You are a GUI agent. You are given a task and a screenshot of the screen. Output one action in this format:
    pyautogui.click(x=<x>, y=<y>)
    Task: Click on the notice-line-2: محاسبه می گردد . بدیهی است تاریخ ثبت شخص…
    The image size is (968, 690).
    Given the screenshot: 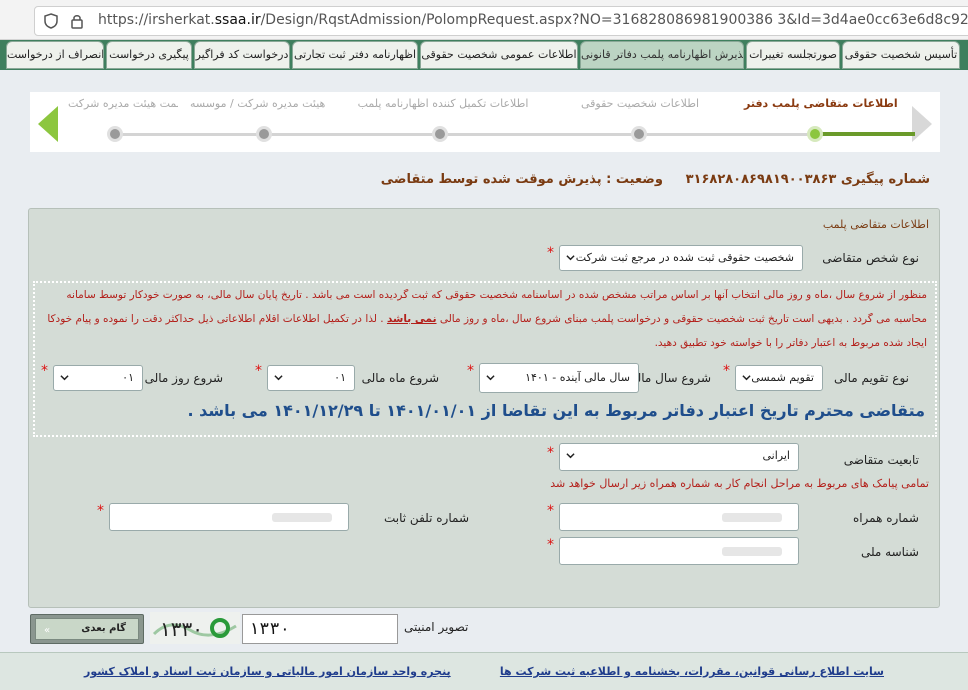 What is the action you would take?
    pyautogui.click(x=487, y=319)
    